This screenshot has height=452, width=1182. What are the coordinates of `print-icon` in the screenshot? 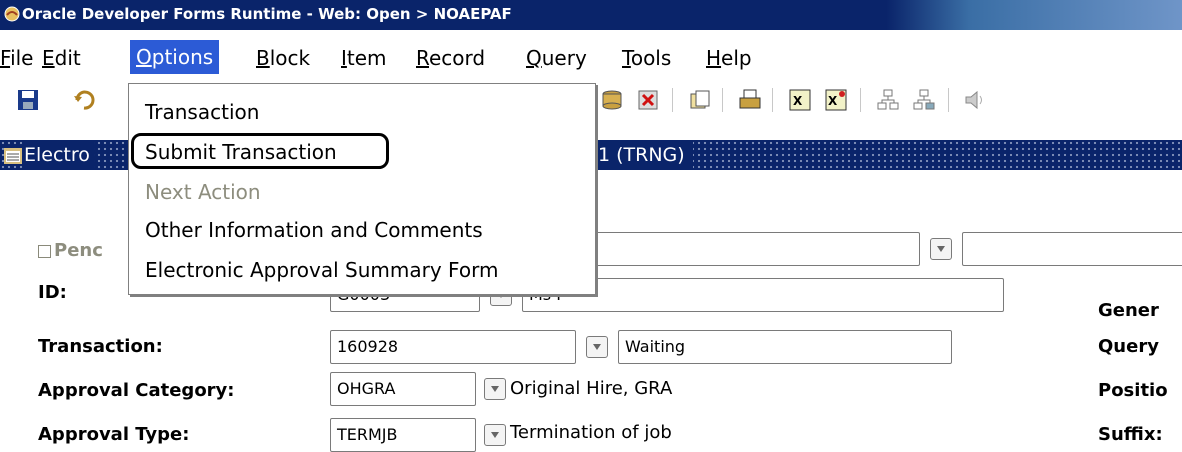 It's located at (700, 100).